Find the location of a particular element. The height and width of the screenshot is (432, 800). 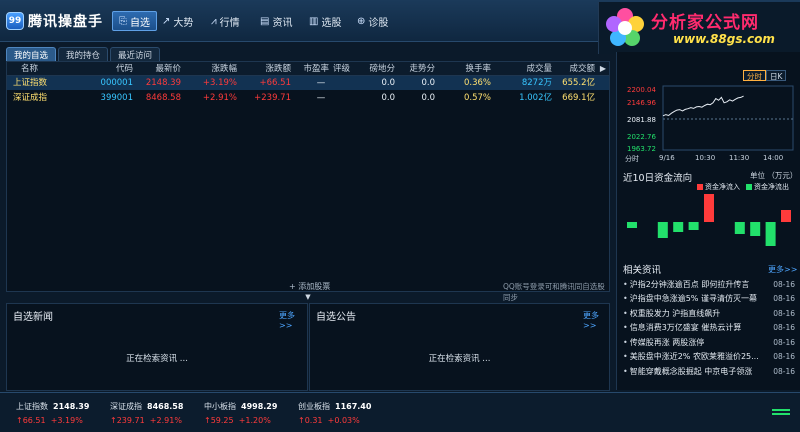

sync-login-link: QQ账号登录可和腾讯同自选股同步 is located at coordinates (556, 292).